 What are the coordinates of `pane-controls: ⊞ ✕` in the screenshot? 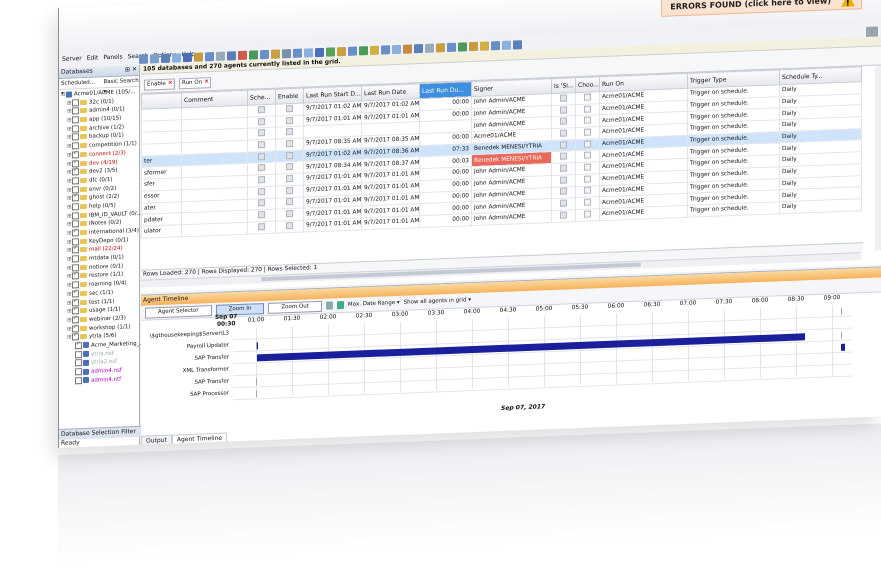 It's located at (131, 70).